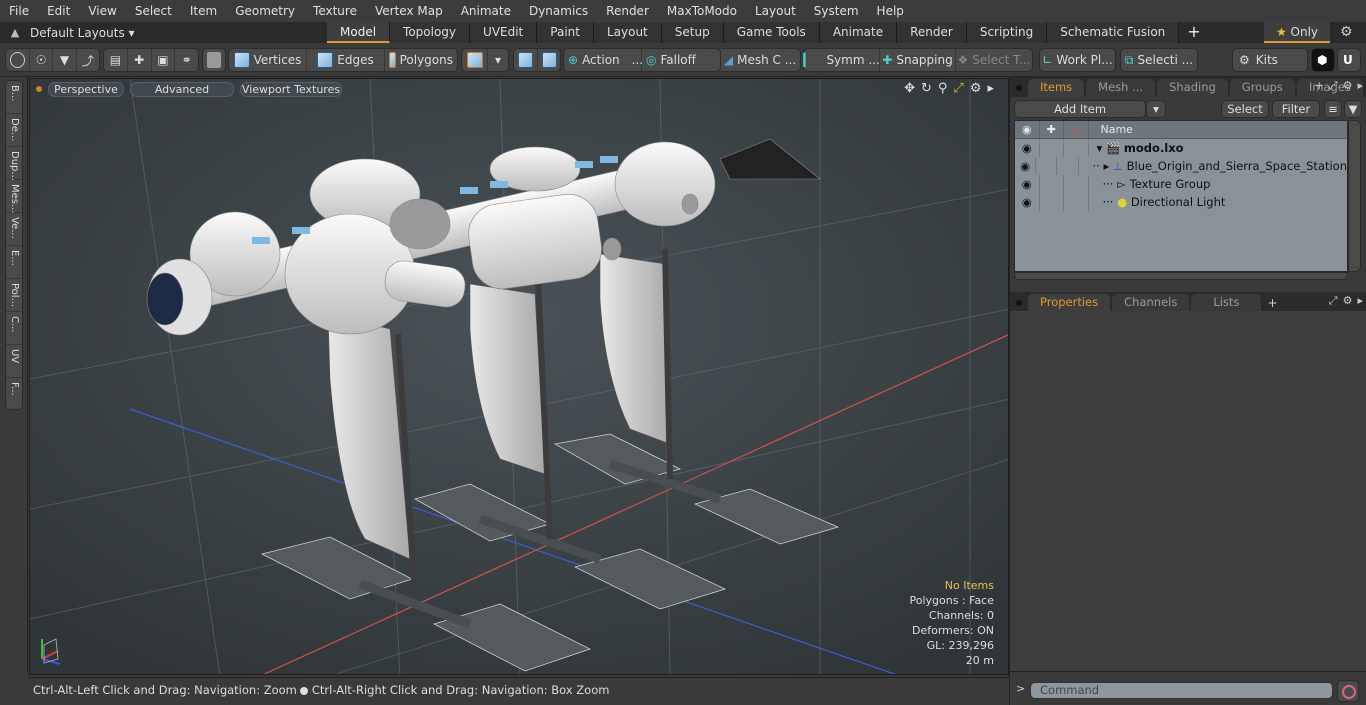  Describe the element at coordinates (1346, 32) in the screenshot. I see `gear-icon: ⚙` at that location.